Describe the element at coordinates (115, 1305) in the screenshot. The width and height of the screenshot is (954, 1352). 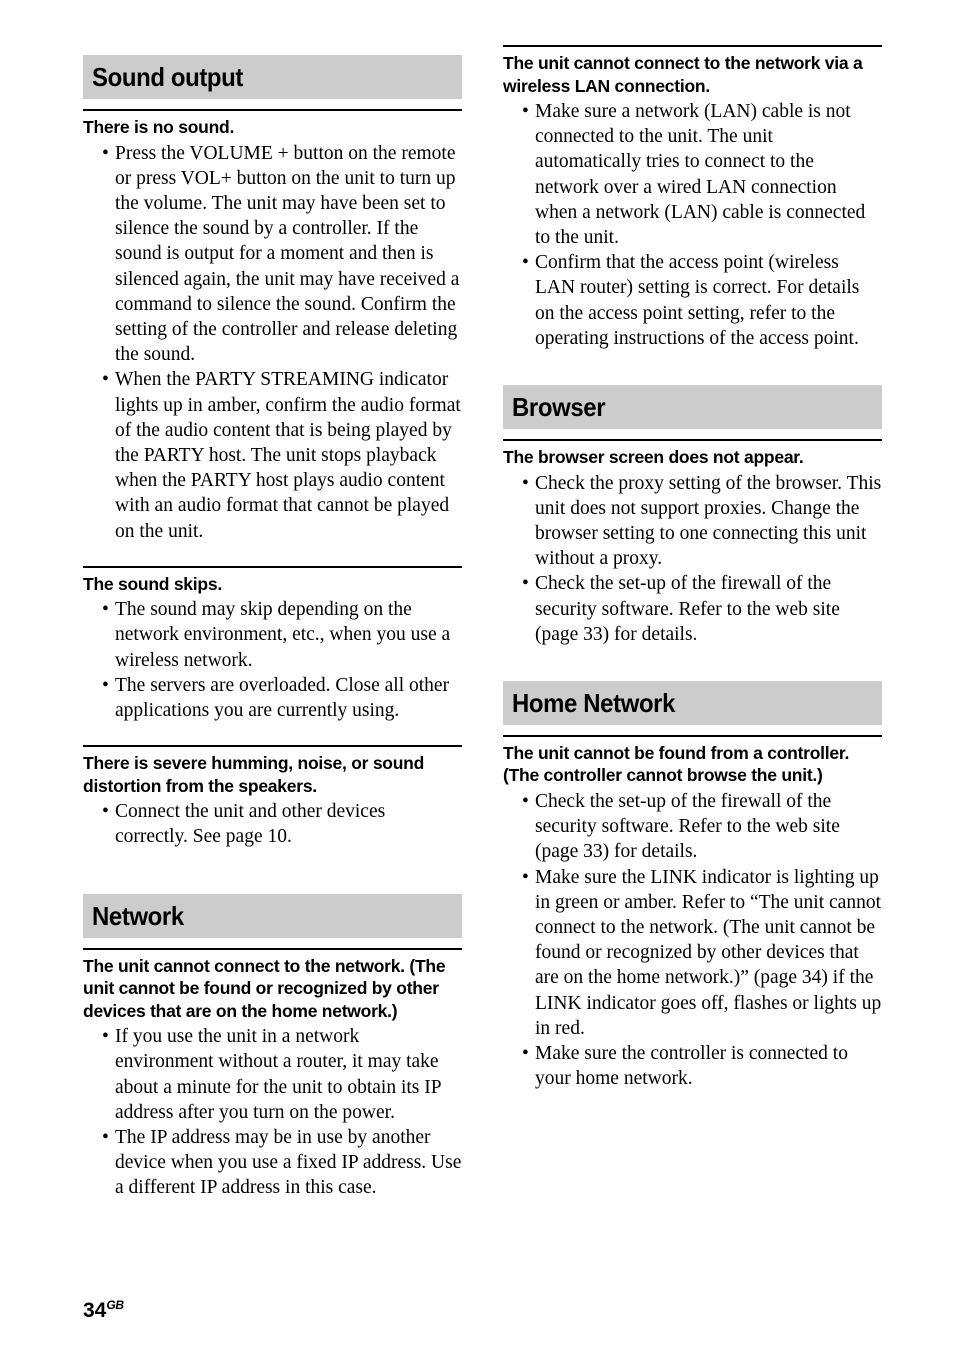
I see `page-number-suffix: GB` at that location.